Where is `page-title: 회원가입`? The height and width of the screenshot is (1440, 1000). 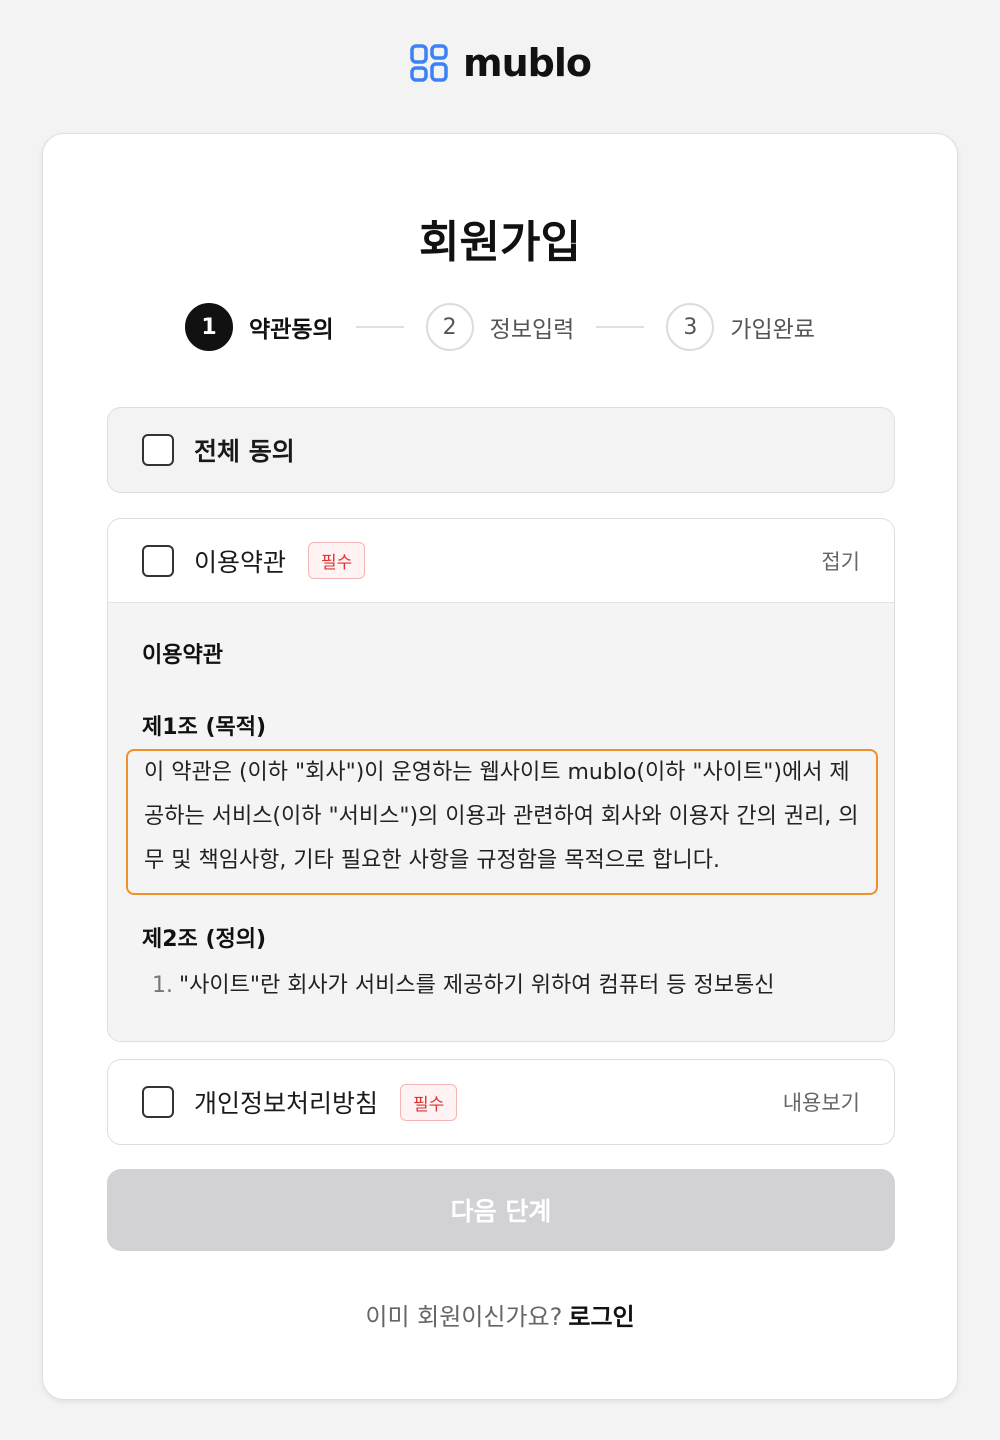 page-title: 회원가입 is located at coordinates (500, 242).